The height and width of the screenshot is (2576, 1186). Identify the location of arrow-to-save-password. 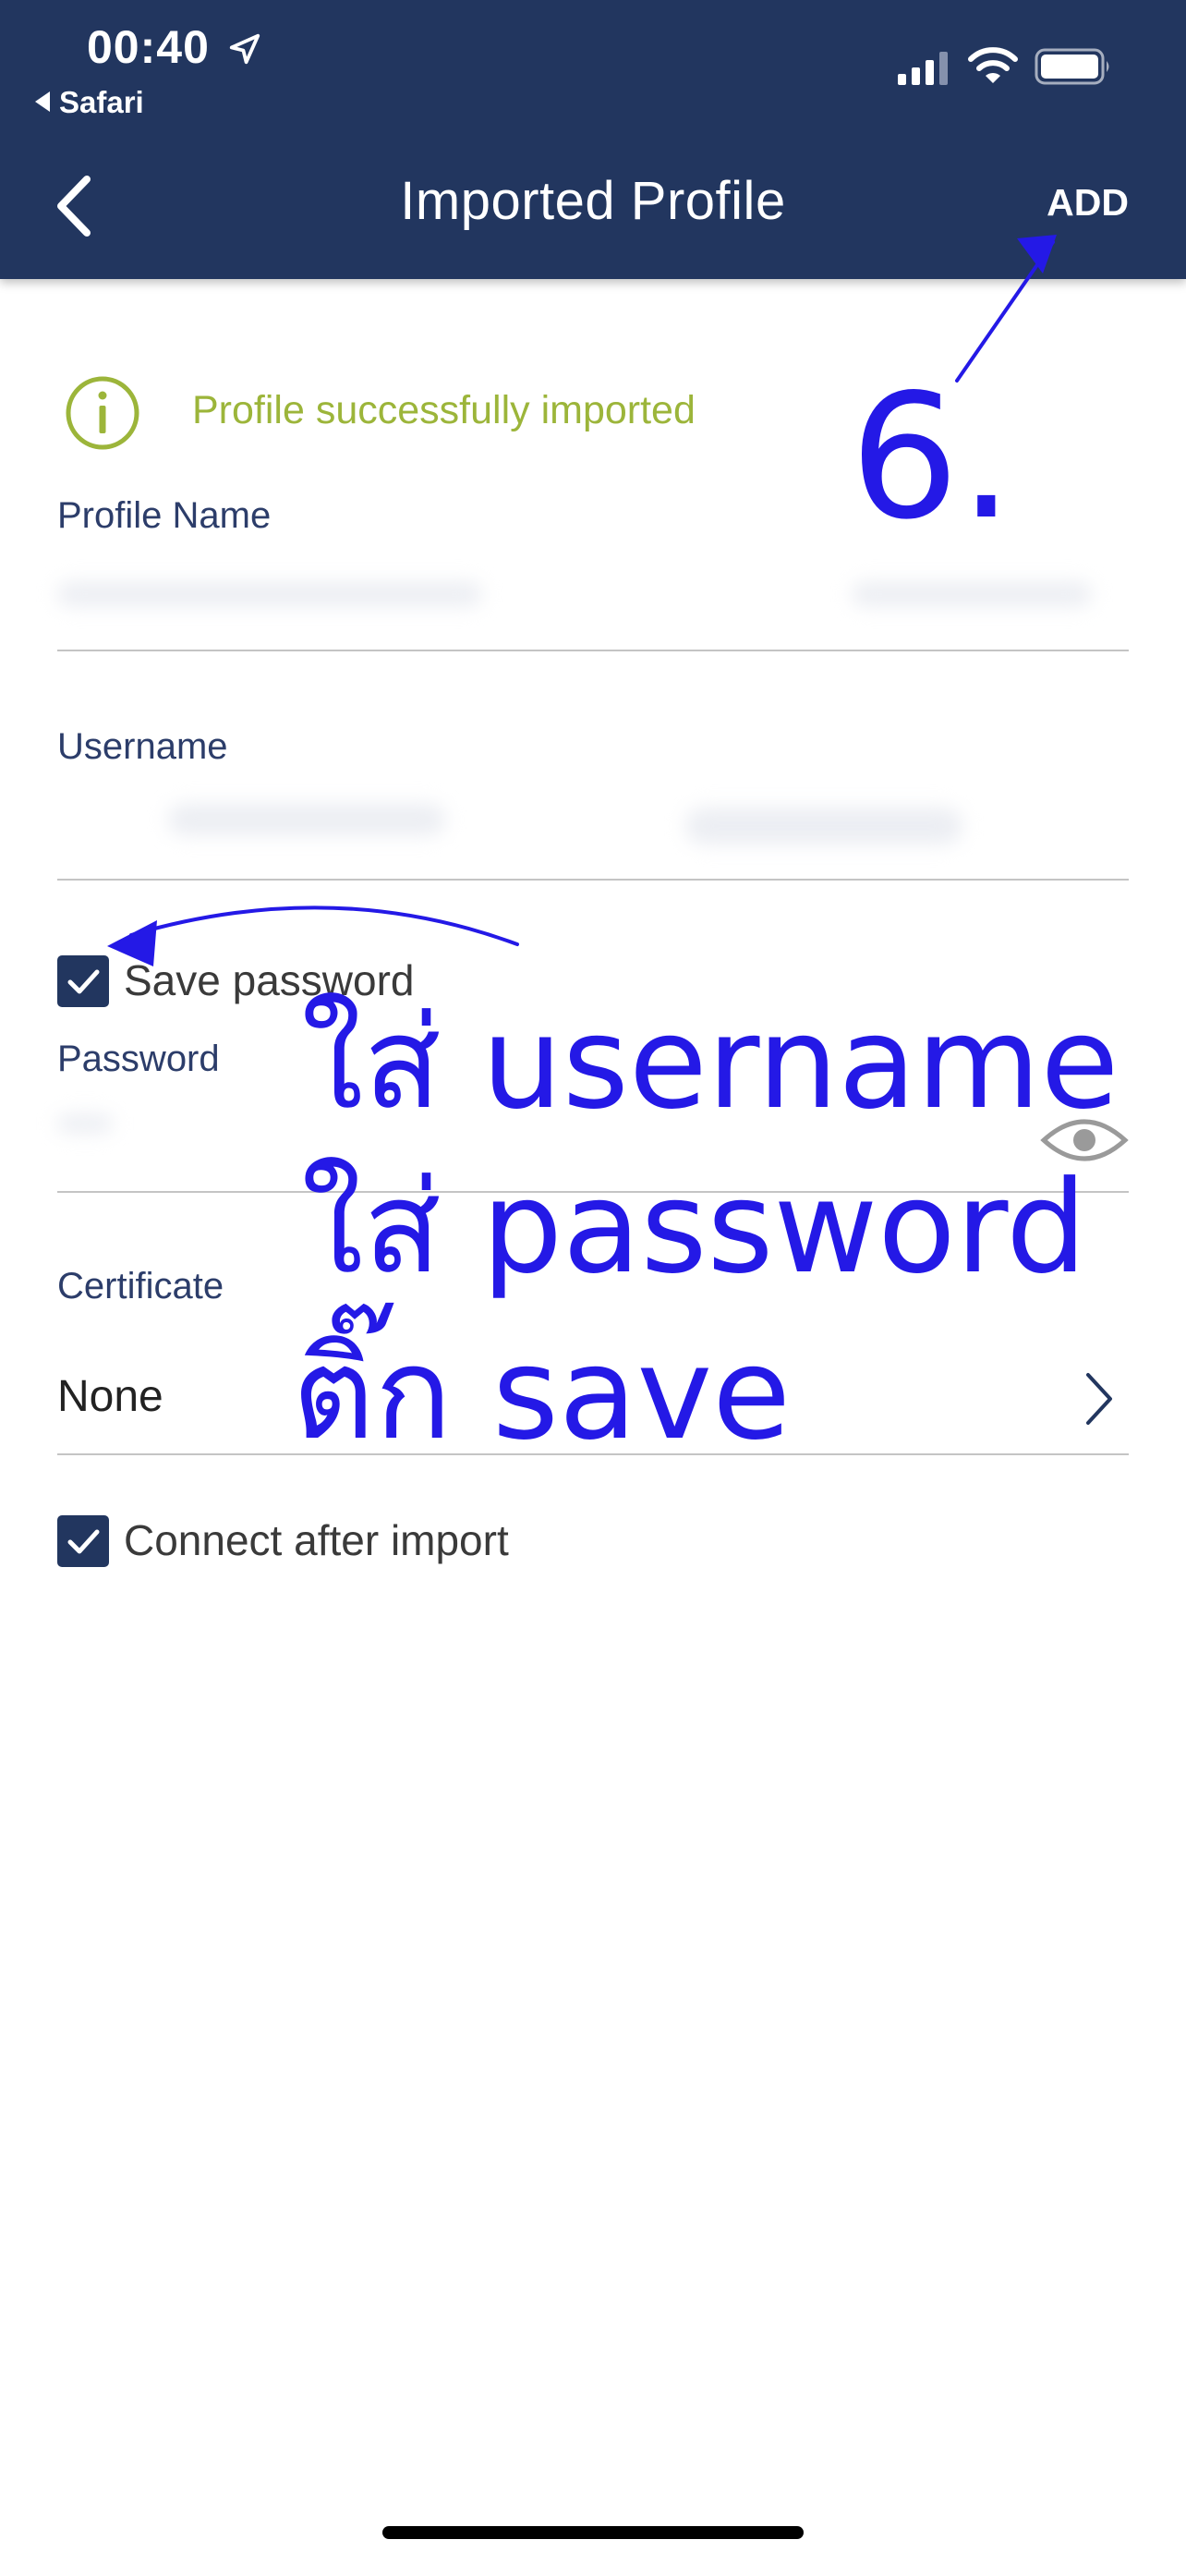
(324, 925).